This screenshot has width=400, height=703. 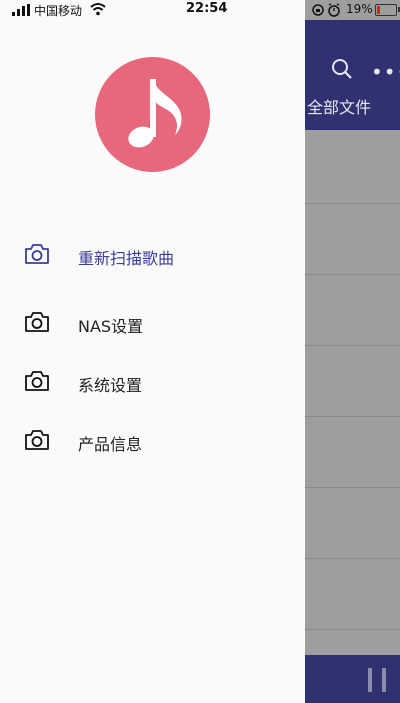 What do you see at coordinates (98, 9) in the screenshot?
I see `wifi-icon` at bounding box center [98, 9].